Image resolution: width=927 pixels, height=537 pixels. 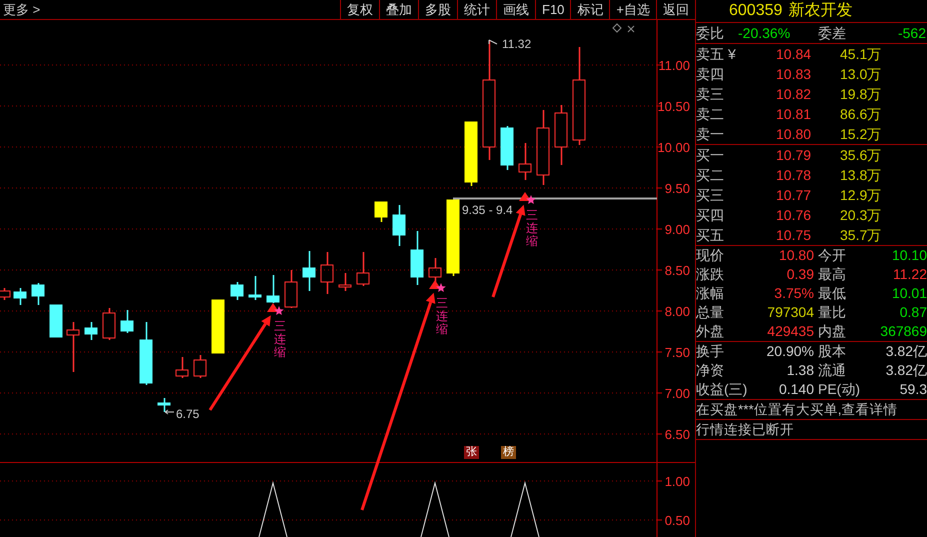 I want to click on low-price-label: 6.75, so click(x=188, y=414).